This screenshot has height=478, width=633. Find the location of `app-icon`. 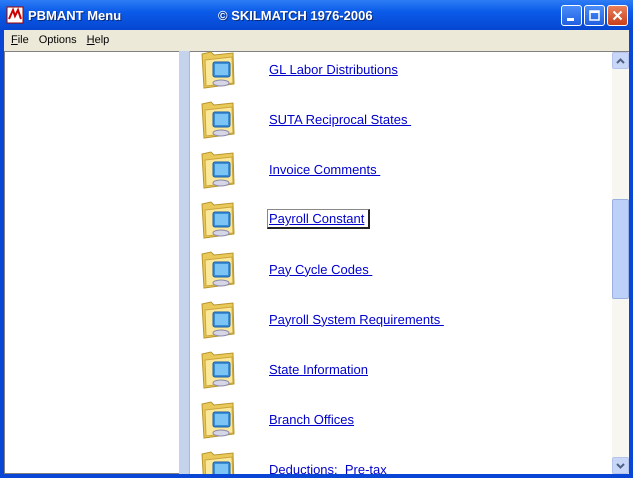

app-icon is located at coordinates (15, 15).